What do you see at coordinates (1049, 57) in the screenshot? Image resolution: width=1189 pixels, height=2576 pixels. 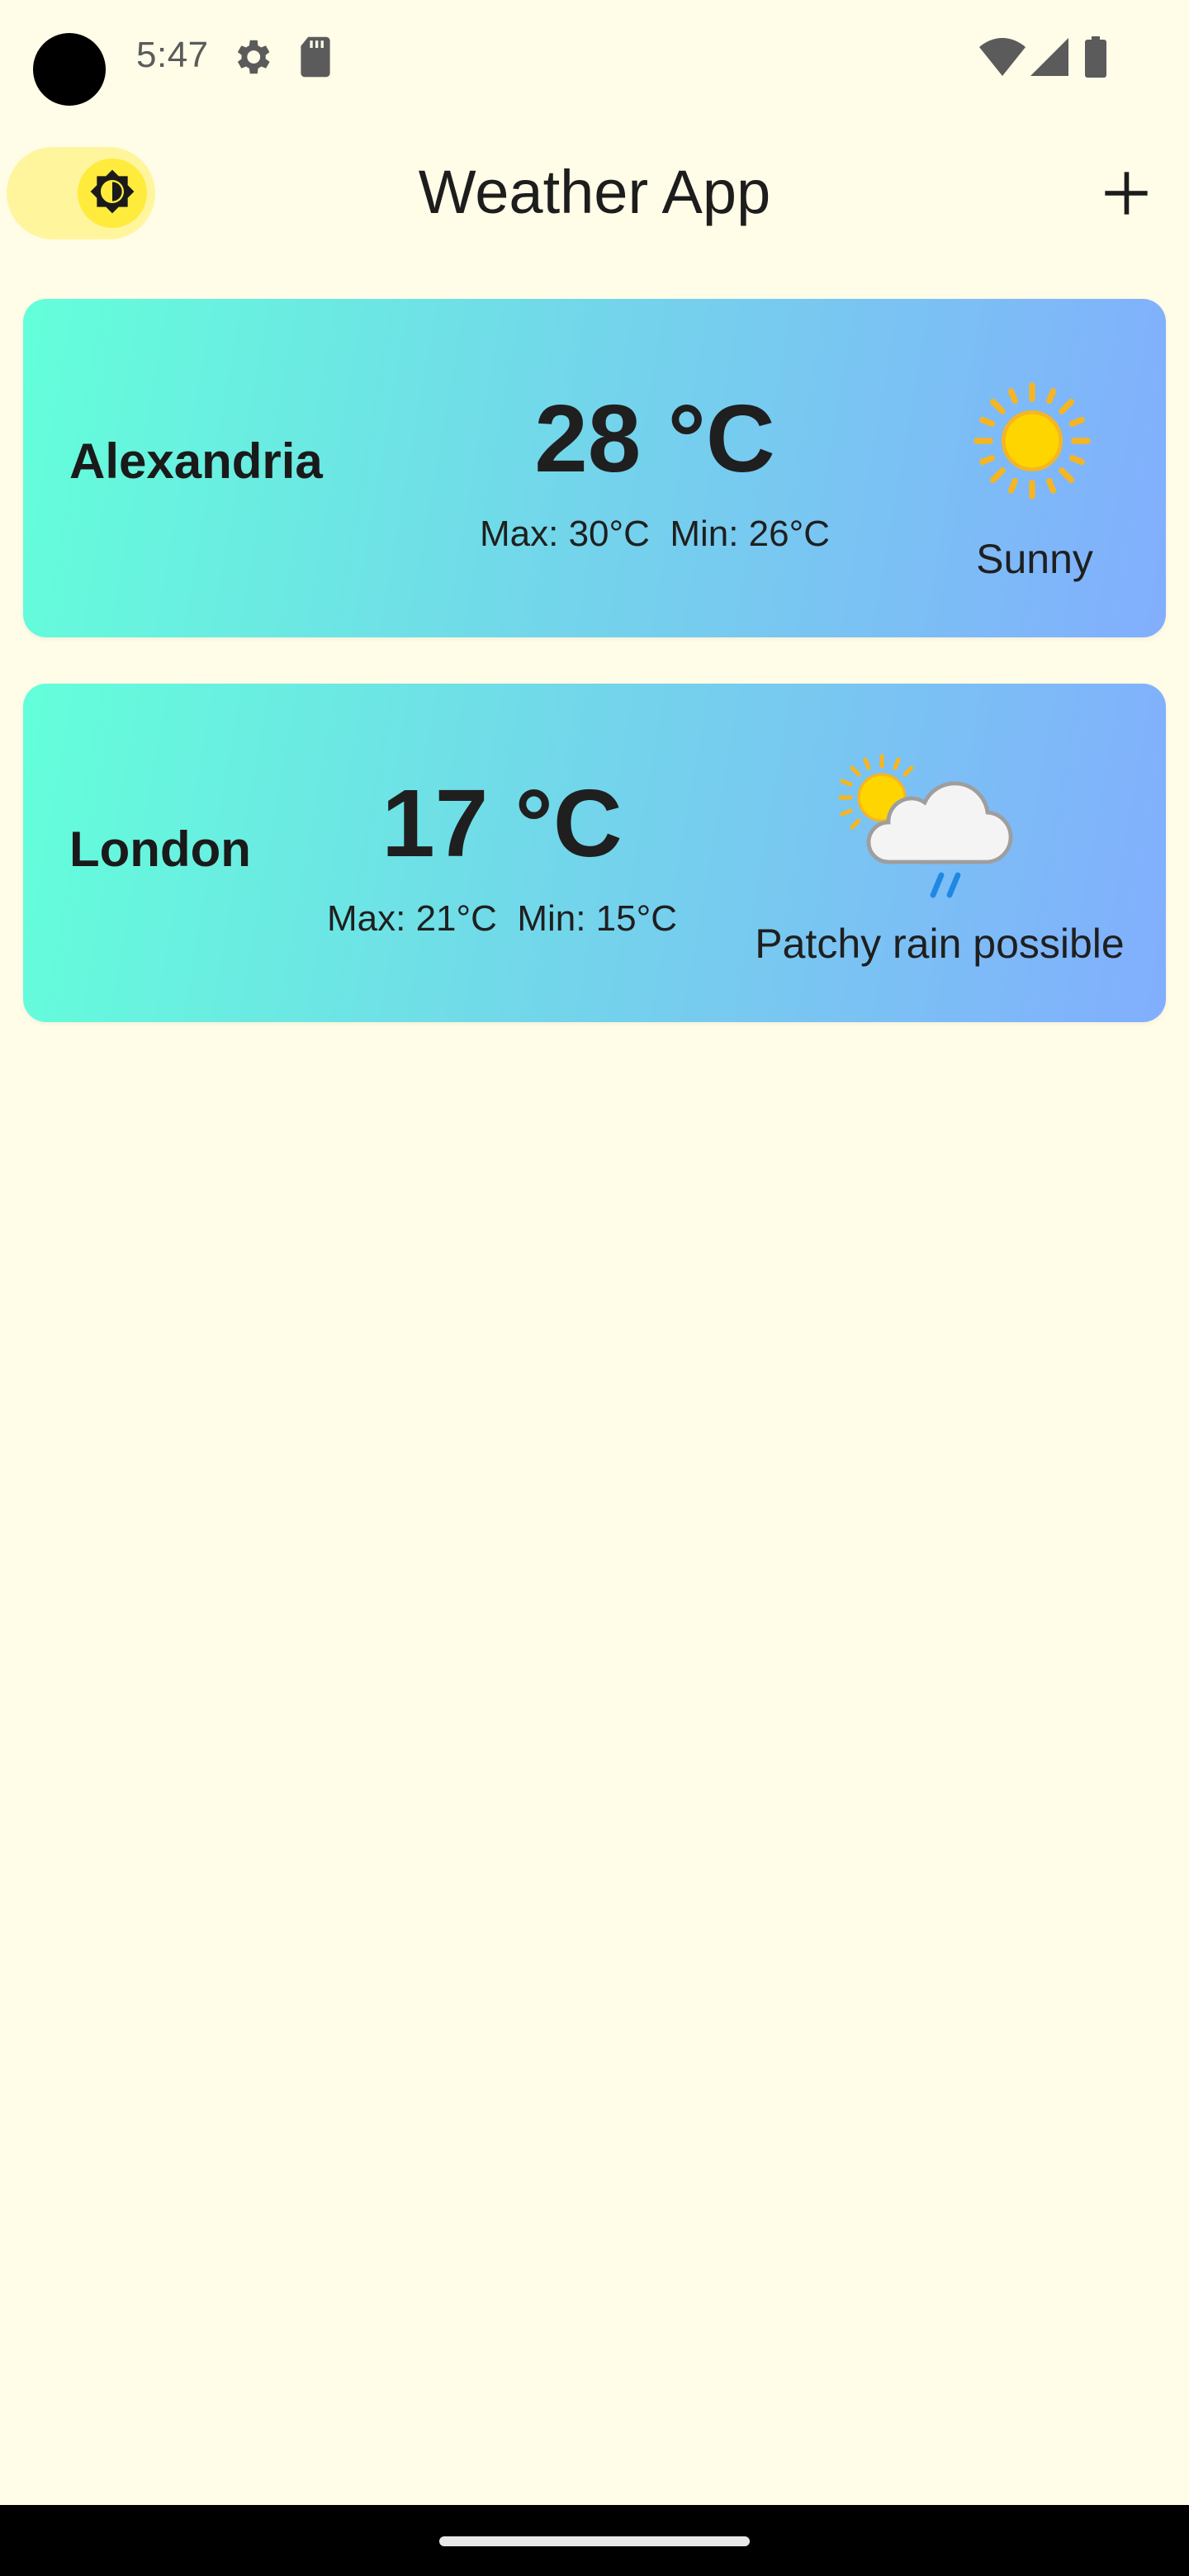 I see `cellular-signal-icon` at bounding box center [1049, 57].